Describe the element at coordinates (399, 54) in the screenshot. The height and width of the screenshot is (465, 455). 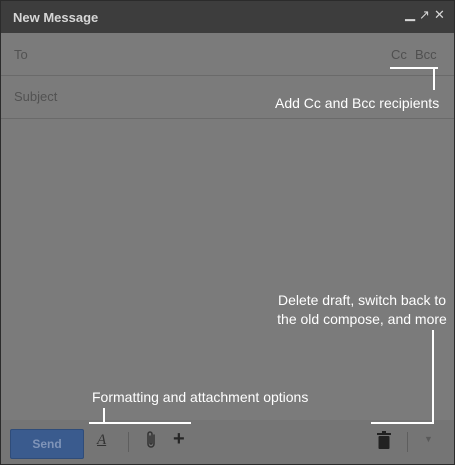
I see `cc-link: Cc` at that location.